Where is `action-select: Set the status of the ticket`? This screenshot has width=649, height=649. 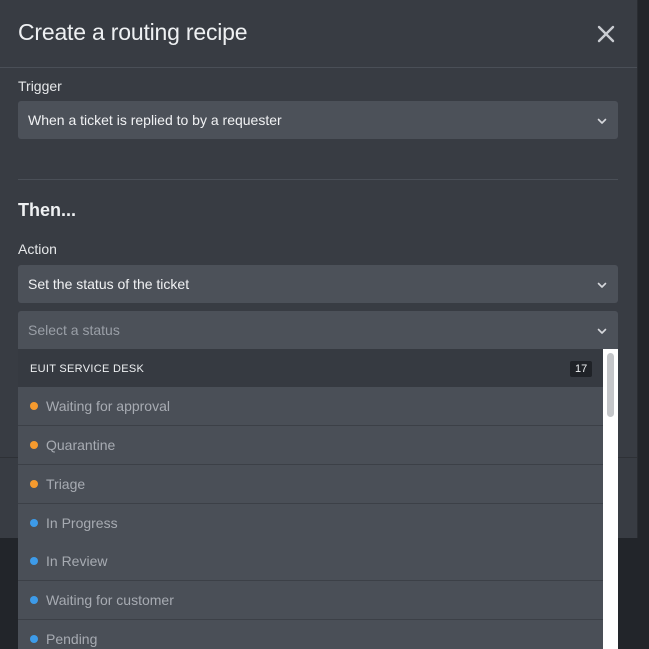 action-select: Set the status of the ticket is located at coordinates (318, 284).